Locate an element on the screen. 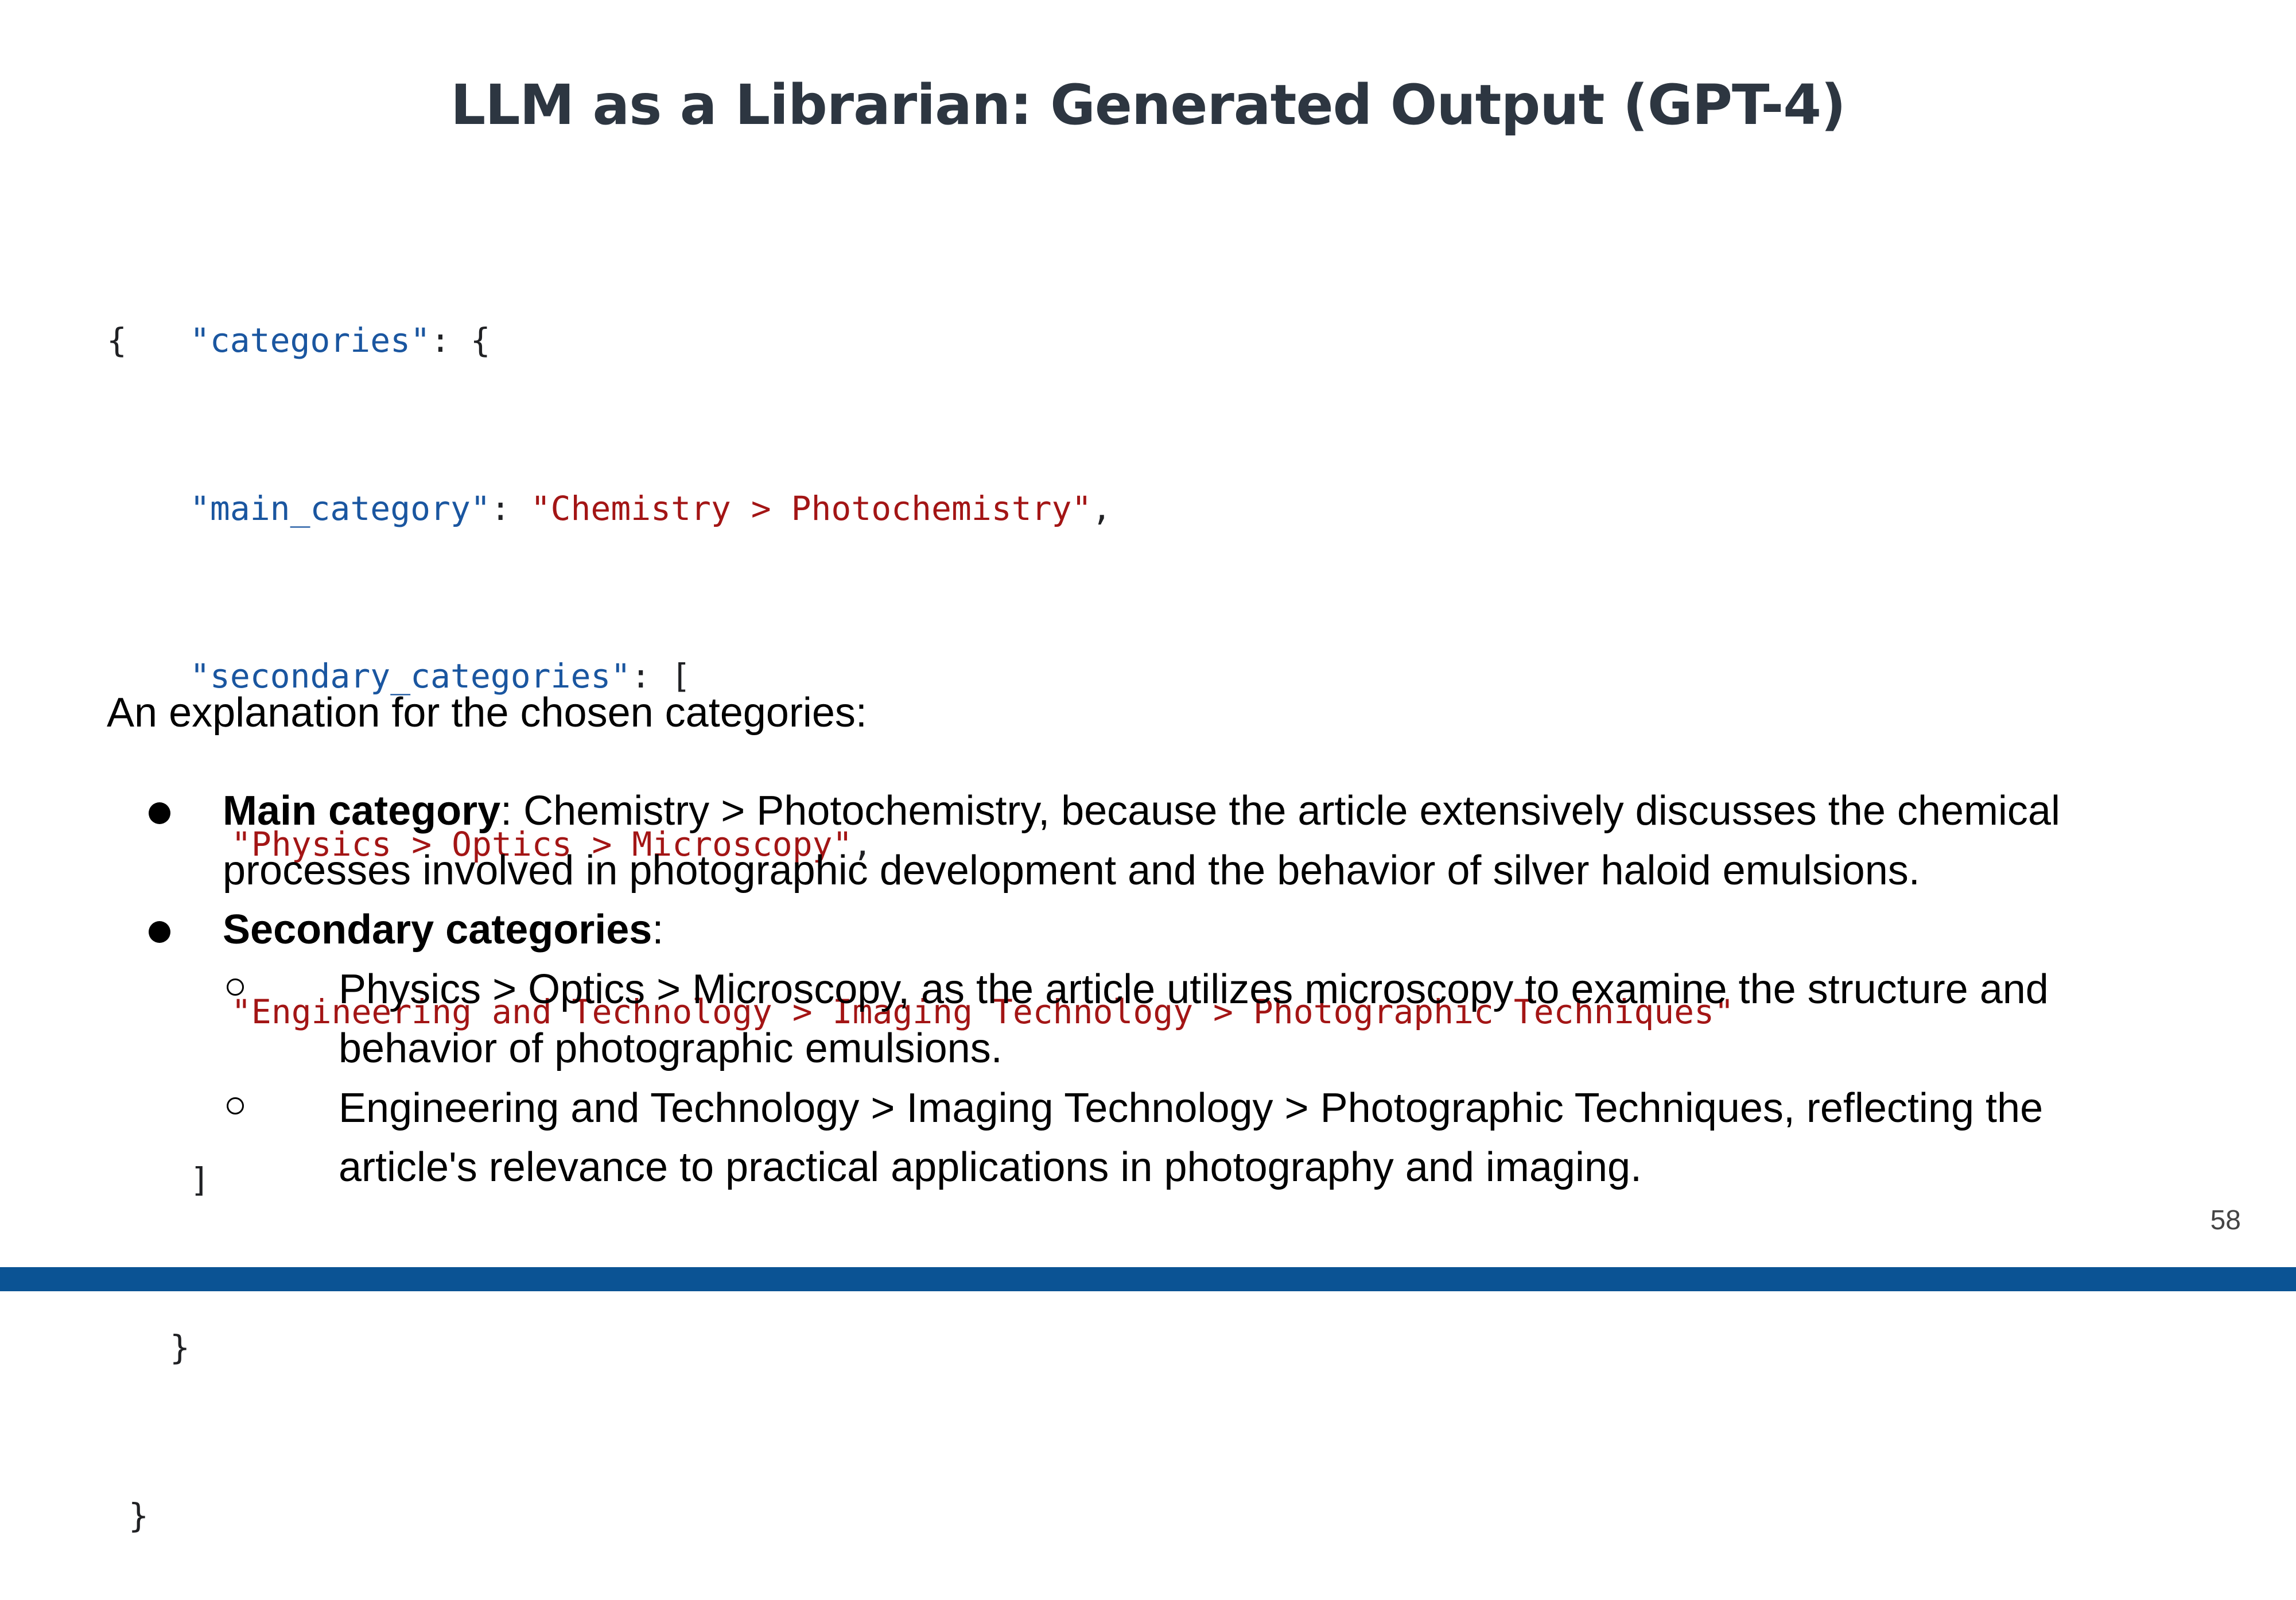 The image size is (2296, 1600). json-open-brace: { is located at coordinates (117, 340).